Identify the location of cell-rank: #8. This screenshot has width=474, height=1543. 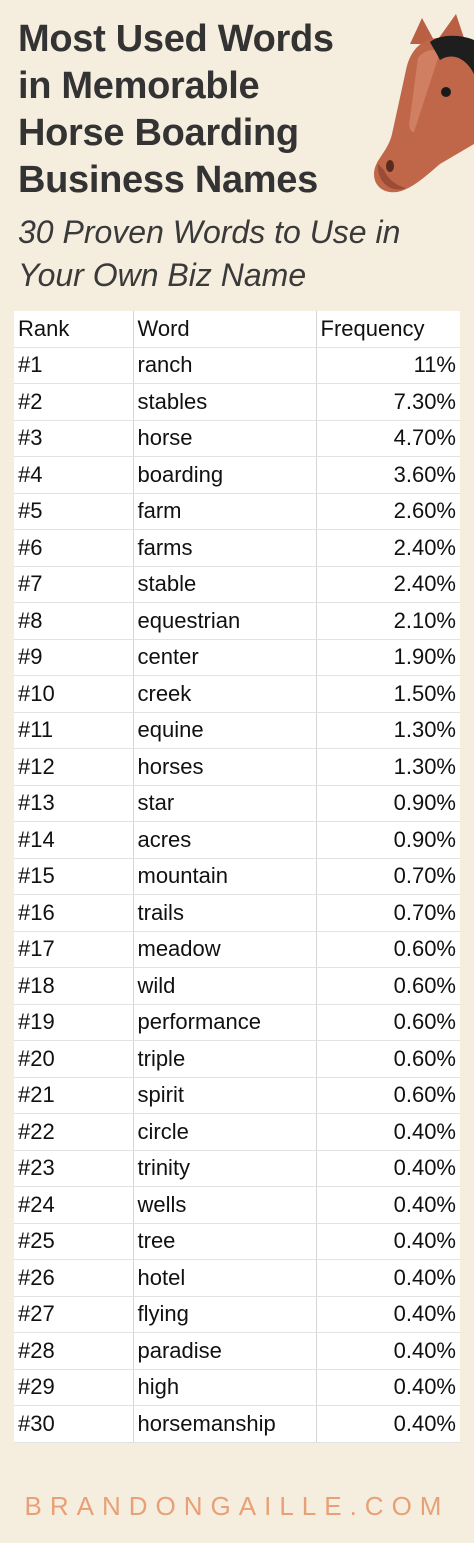
(74, 621).